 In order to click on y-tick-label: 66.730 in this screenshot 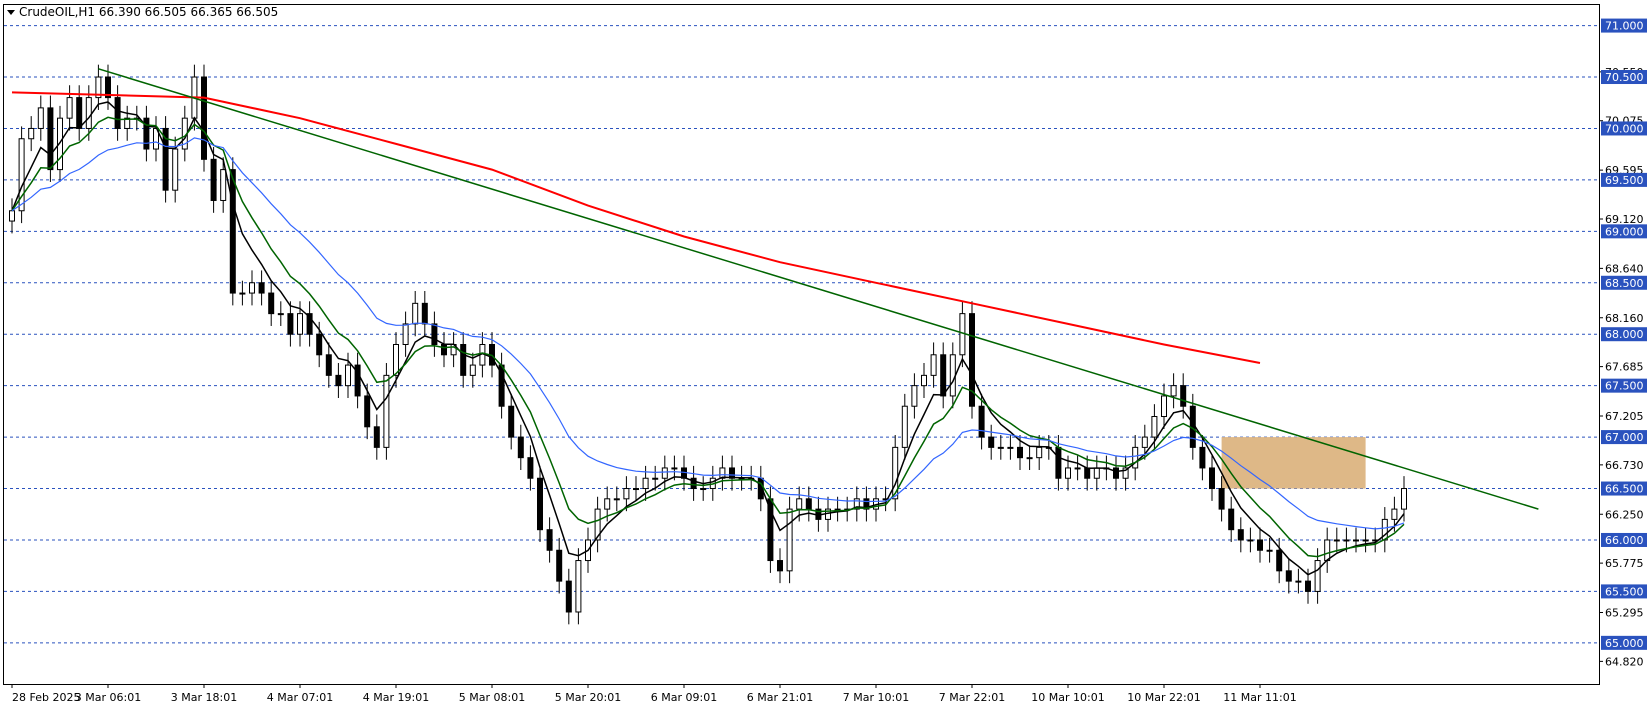, I will do `click(1624, 465)`.